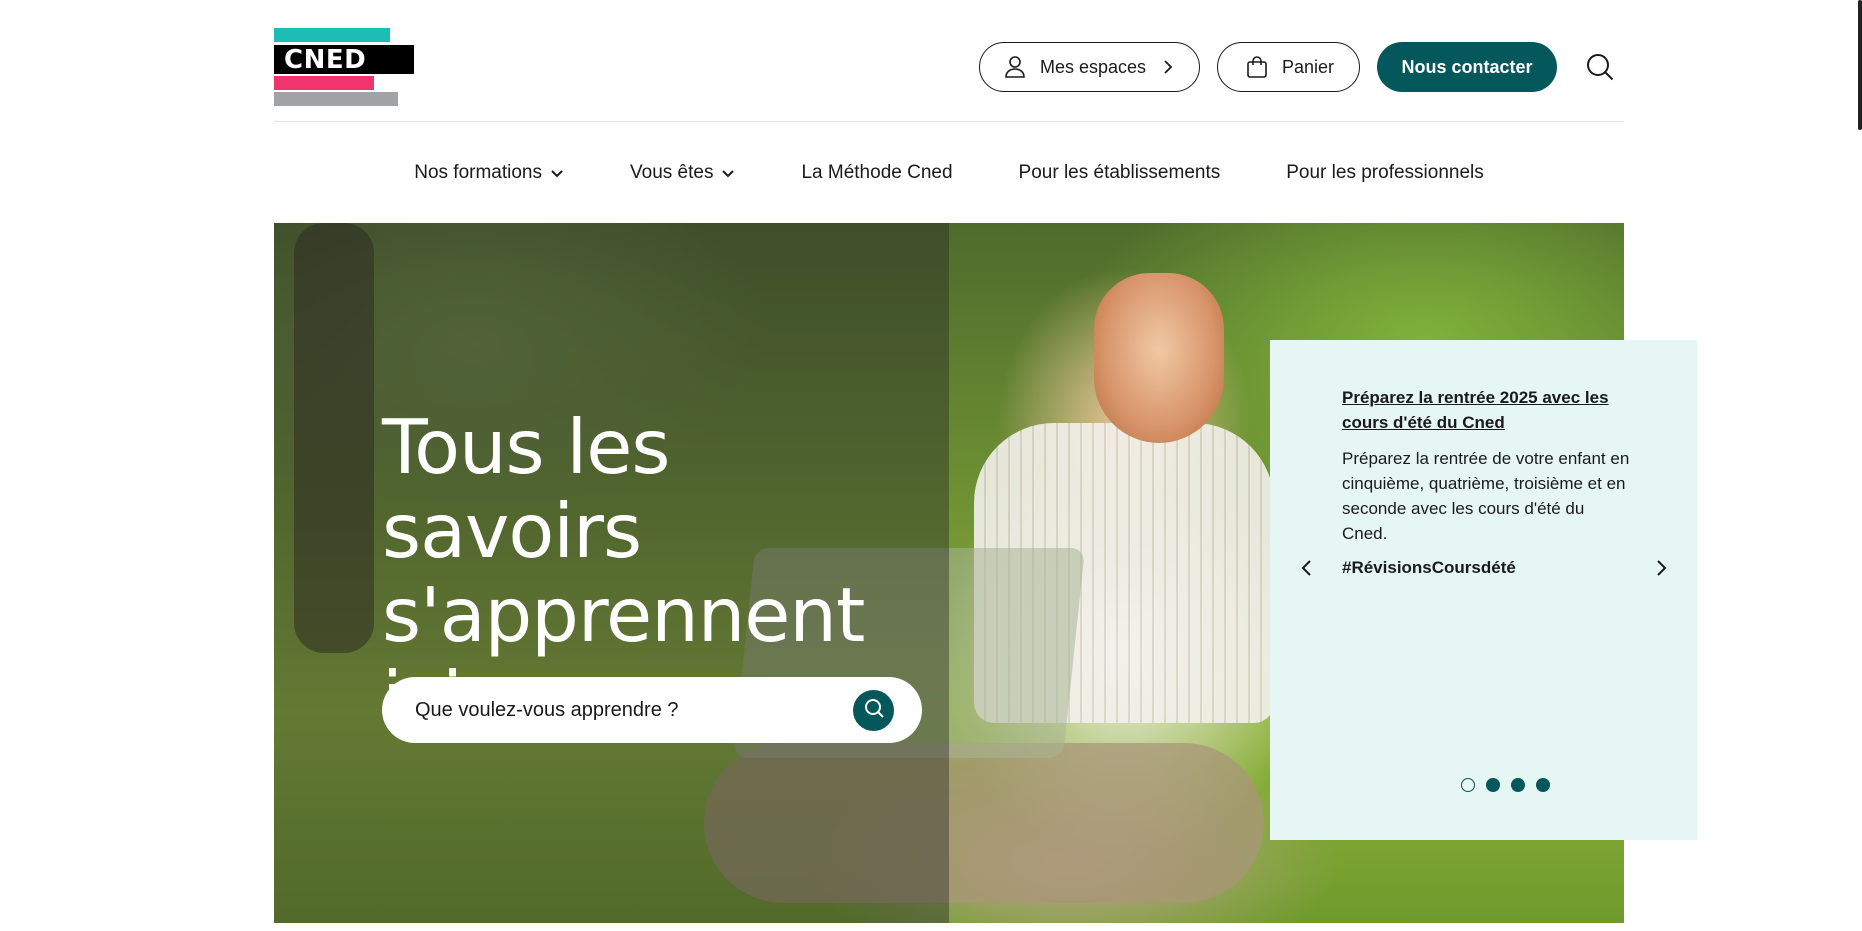  I want to click on logo-pink-bar, so click(324, 83).